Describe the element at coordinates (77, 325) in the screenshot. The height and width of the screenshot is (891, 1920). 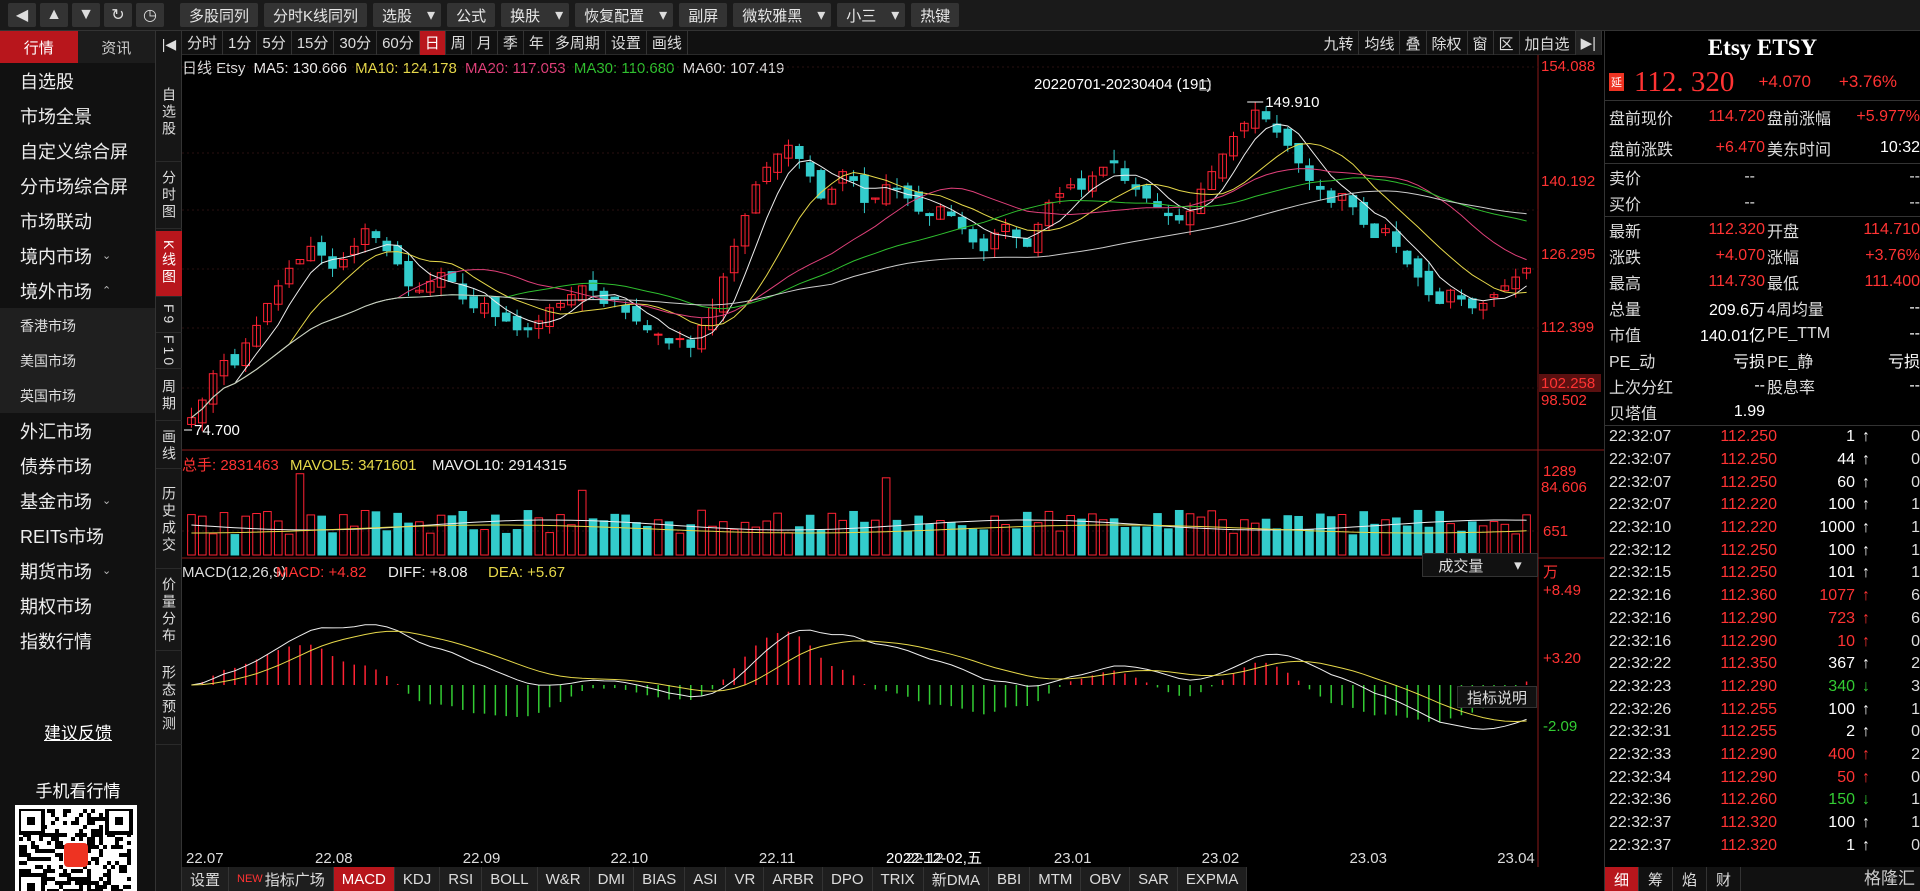
I see `nav-subitem: 香港市场` at that location.